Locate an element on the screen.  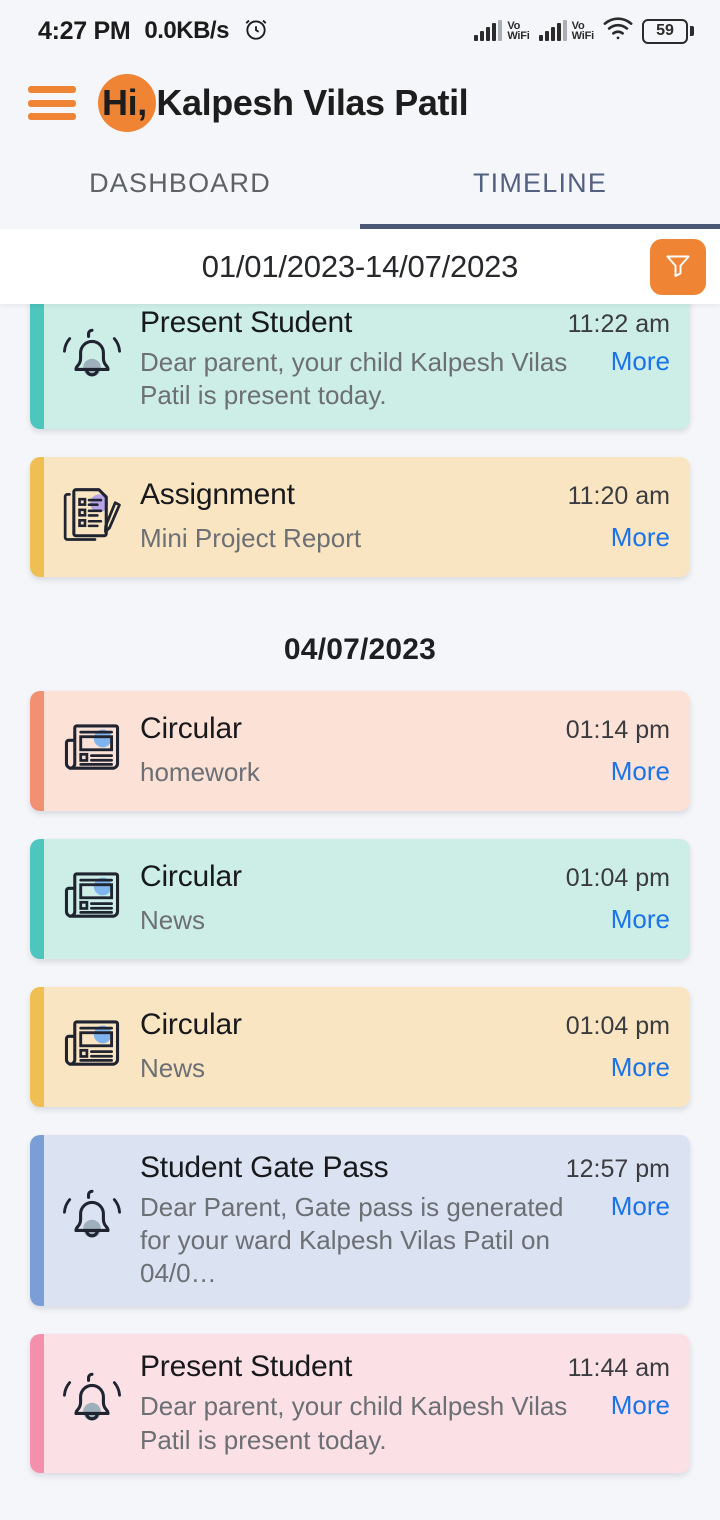
signal-group-1: Vo WiFi is located at coordinates (502, 31).